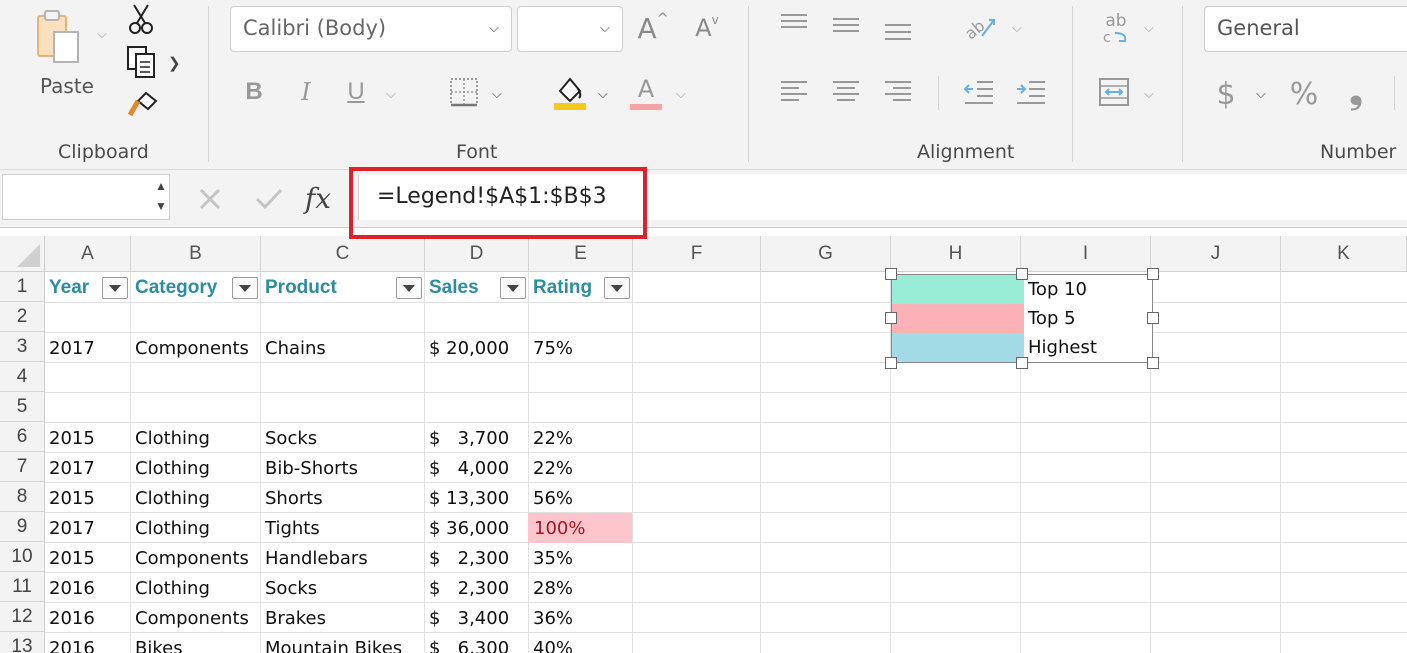  What do you see at coordinates (22, 407) in the screenshot?
I see `row-header: 5` at bounding box center [22, 407].